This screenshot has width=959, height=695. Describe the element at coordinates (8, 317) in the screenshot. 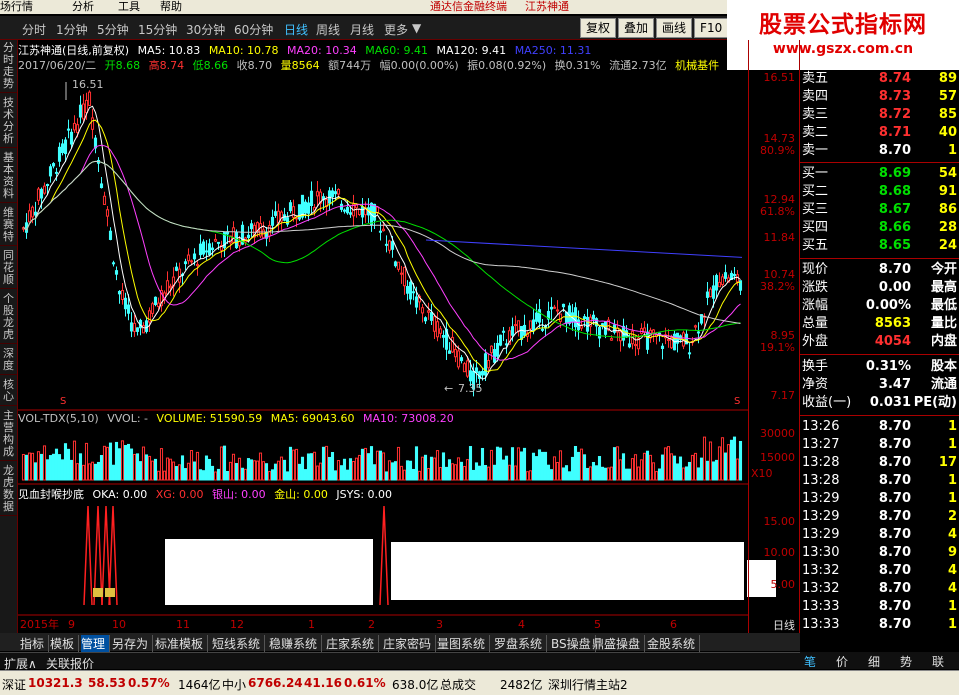

I see `left-nav-item-longhu: 个股龙虎` at that location.